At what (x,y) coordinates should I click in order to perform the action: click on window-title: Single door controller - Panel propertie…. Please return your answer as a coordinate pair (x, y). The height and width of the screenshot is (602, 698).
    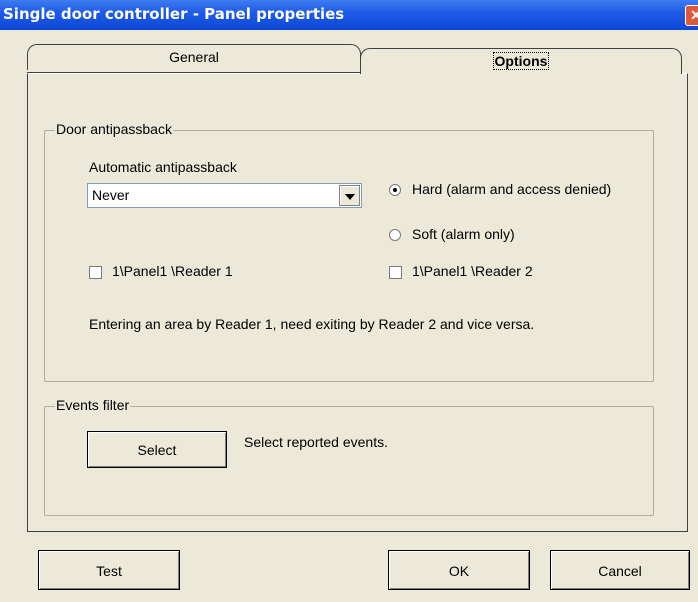
    Looking at the image, I should click on (174, 14).